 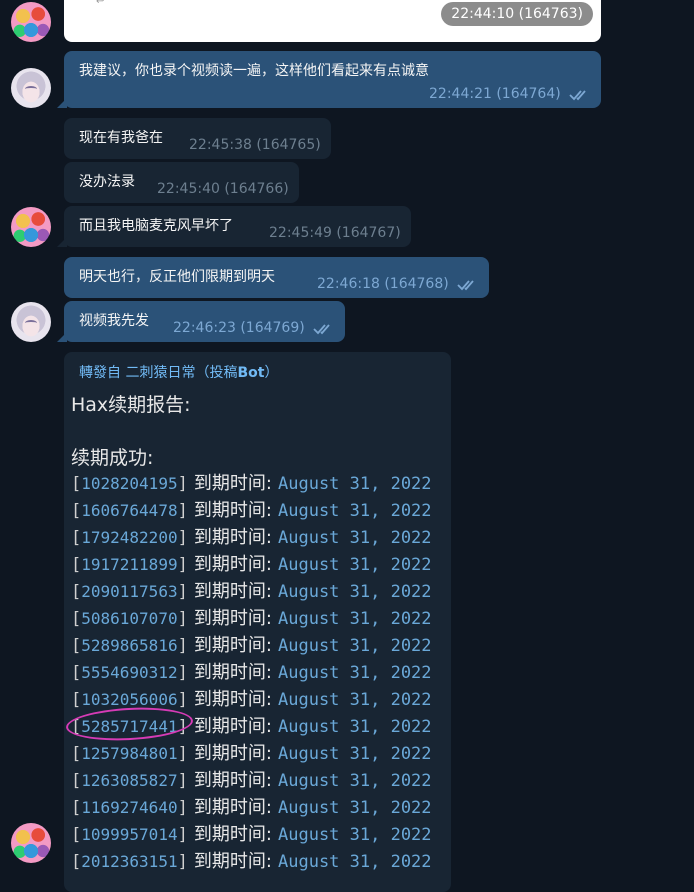 I want to click on message-bubble: 没办法录 22:45:40 (164766), so click(x=181, y=182).